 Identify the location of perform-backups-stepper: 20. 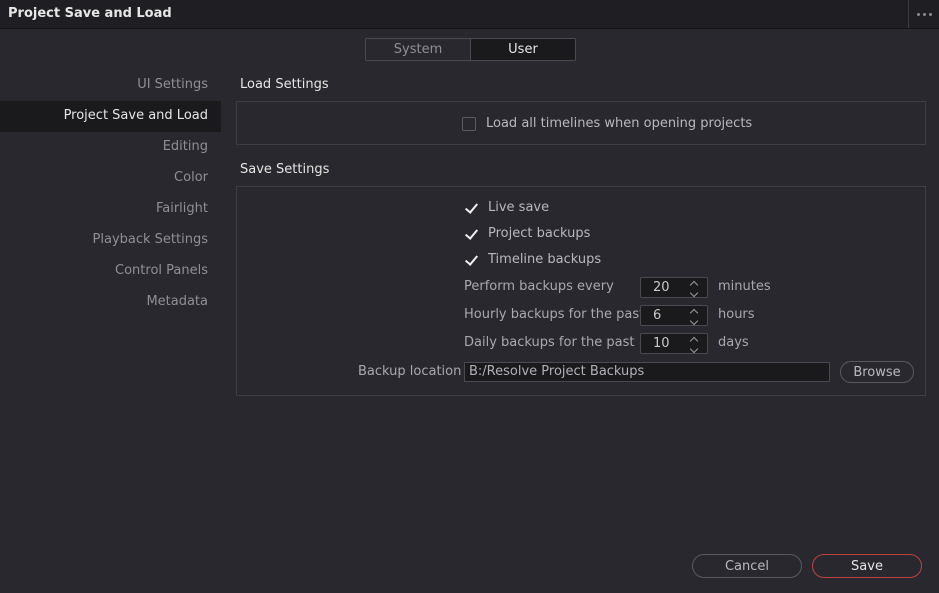
(674, 287).